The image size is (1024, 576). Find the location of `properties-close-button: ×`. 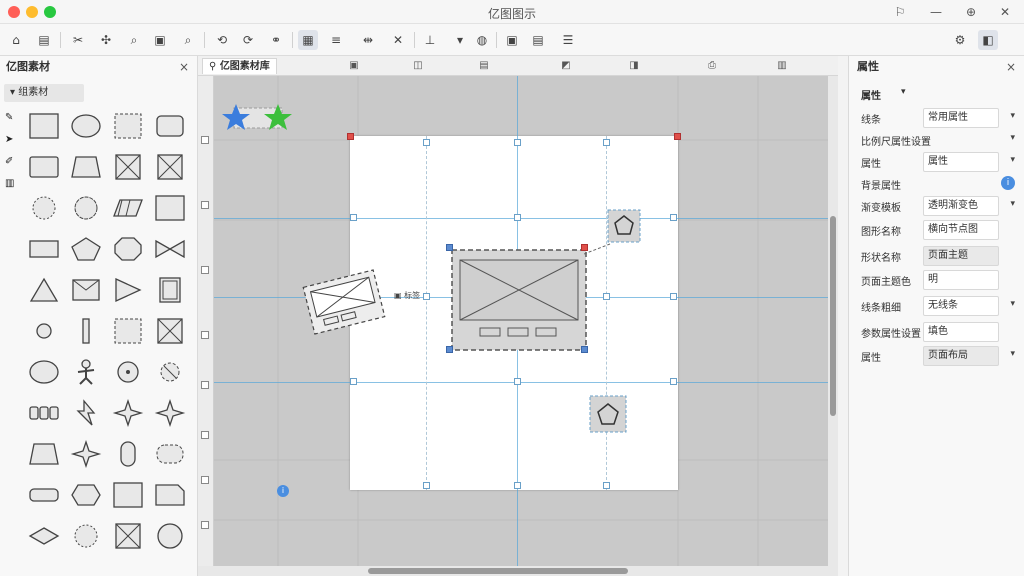

properties-close-button: × is located at coordinates (1011, 67).